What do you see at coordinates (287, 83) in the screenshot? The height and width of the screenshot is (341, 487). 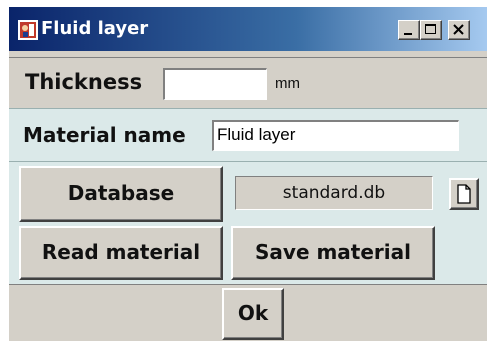 I see `thickness-unit: mm` at bounding box center [287, 83].